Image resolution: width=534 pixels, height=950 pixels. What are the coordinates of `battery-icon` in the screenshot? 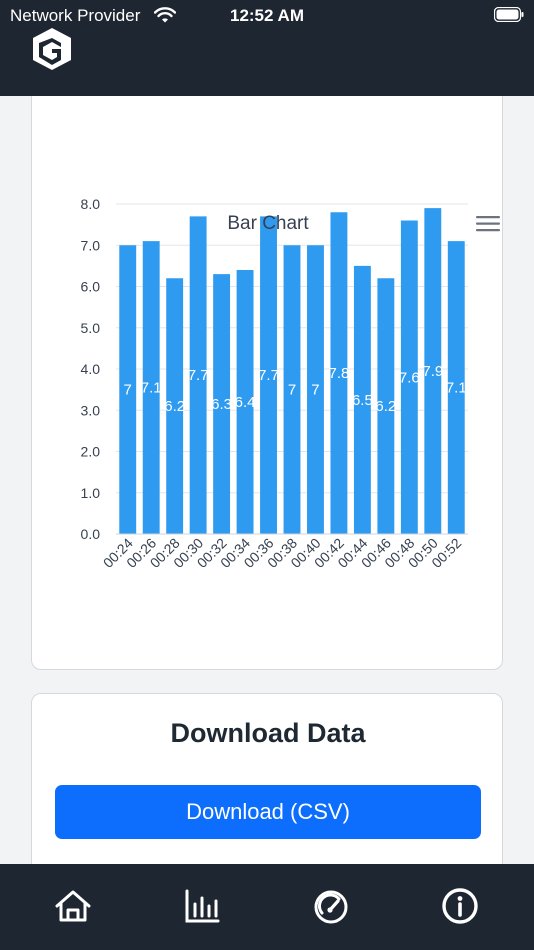 It's located at (509, 14).